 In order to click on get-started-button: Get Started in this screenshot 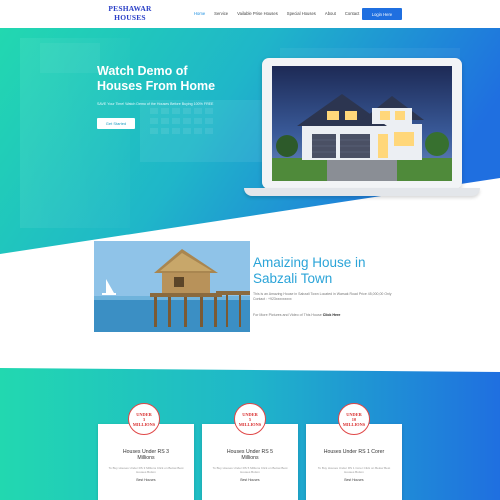, I will do `click(116, 123)`.